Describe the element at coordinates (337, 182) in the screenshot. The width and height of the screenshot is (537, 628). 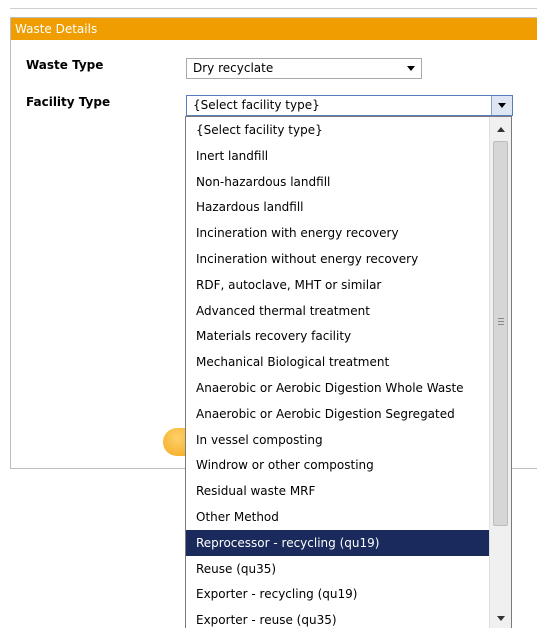
I see `dropdown-option: Non-hazardous landfill` at that location.